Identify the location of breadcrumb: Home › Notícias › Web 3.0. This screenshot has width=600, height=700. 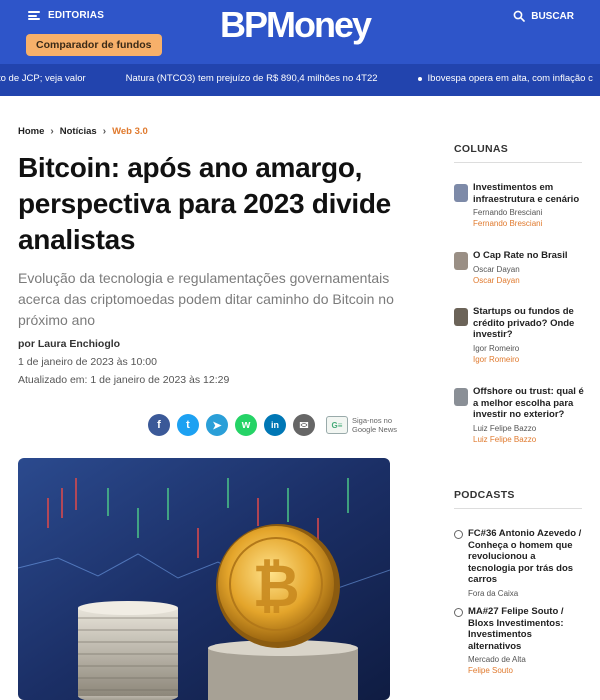
(83, 131).